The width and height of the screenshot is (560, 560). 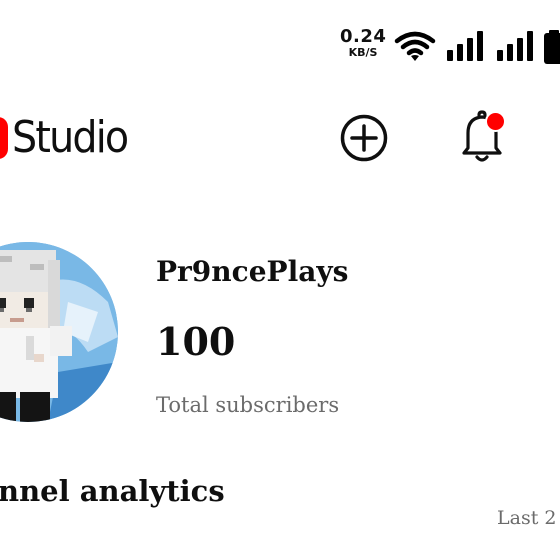 What do you see at coordinates (4, 138) in the screenshot?
I see `studio-logo-icon` at bounding box center [4, 138].